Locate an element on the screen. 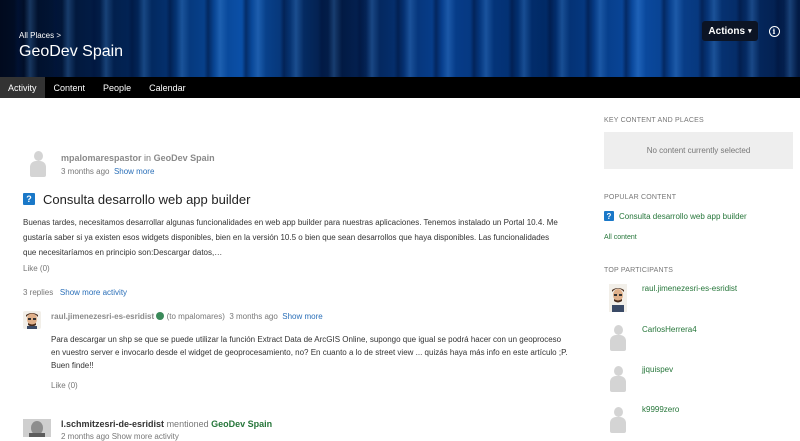 The height and width of the screenshot is (441, 800). post-author: mpalomarespastor is located at coordinates (101, 158).